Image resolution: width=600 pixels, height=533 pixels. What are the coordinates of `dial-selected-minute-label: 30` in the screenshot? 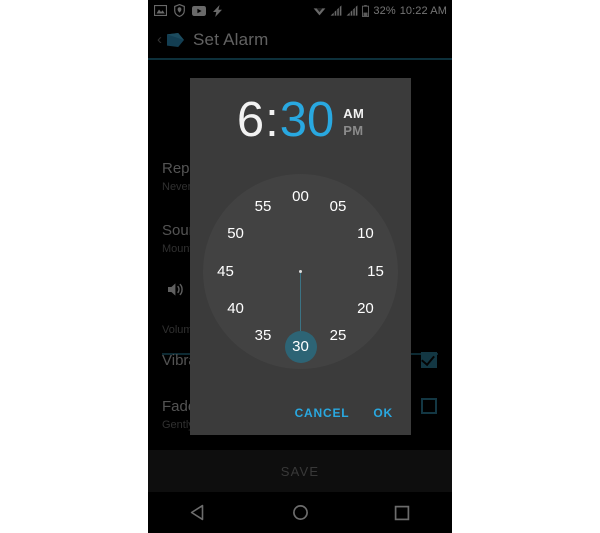 It's located at (300, 346).